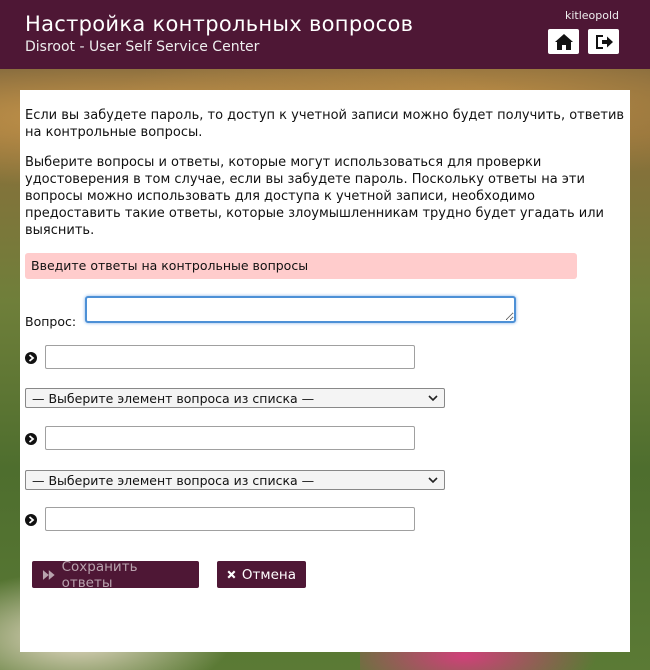  I want to click on cancel-button: Отмена, so click(261, 574).